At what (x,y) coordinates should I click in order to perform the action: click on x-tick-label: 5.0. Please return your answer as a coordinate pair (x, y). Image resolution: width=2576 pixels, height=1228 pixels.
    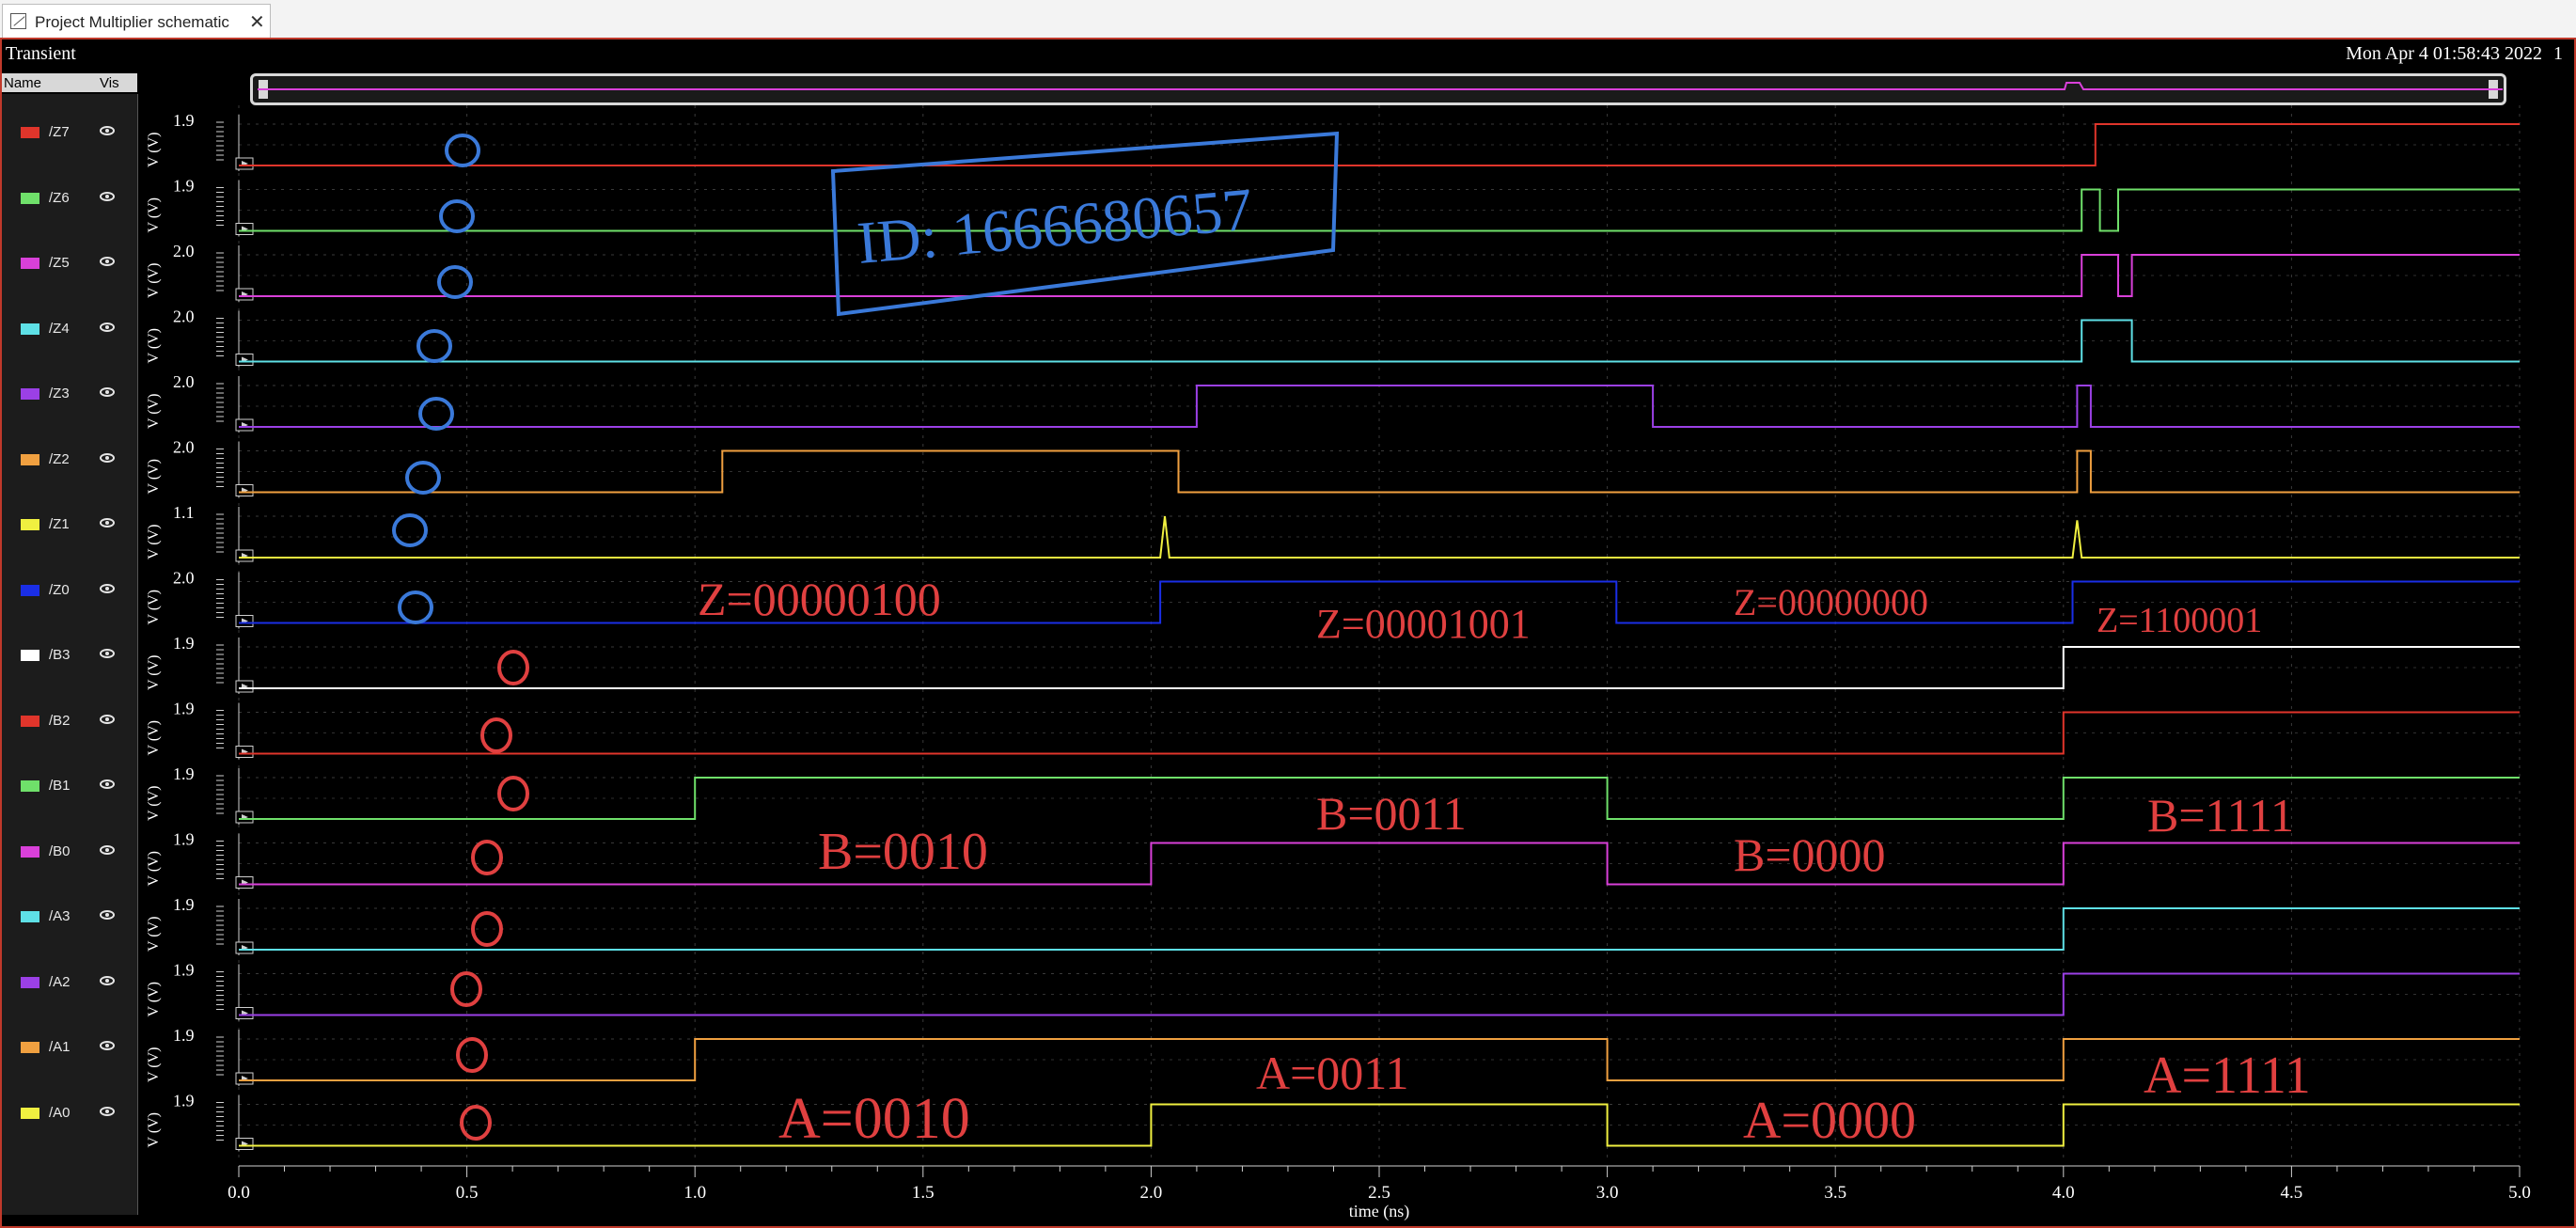
    Looking at the image, I should click on (2520, 1193).